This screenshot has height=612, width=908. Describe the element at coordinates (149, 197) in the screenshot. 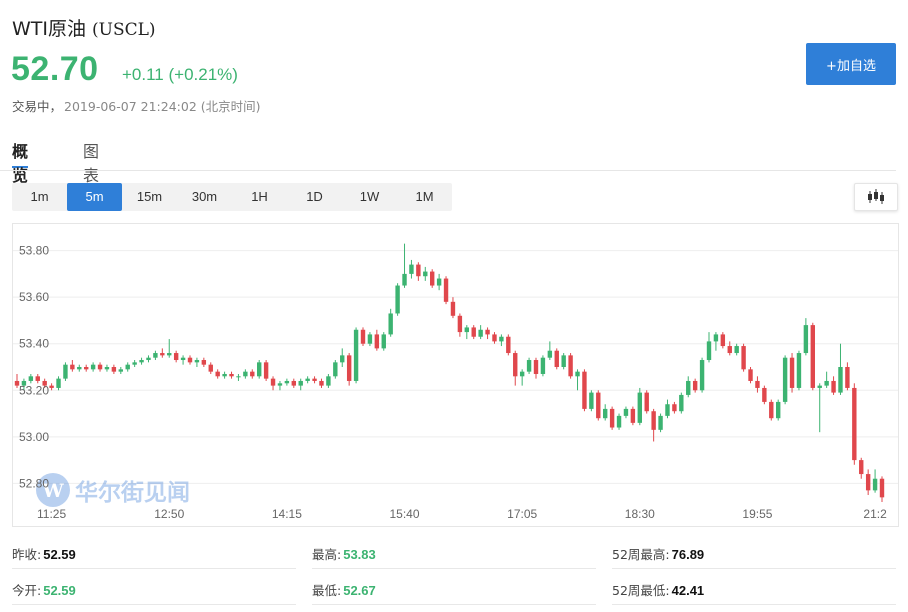

I see `period-15m: 15m` at that location.